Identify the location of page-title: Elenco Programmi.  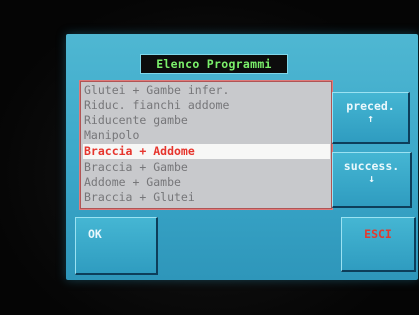
(214, 64).